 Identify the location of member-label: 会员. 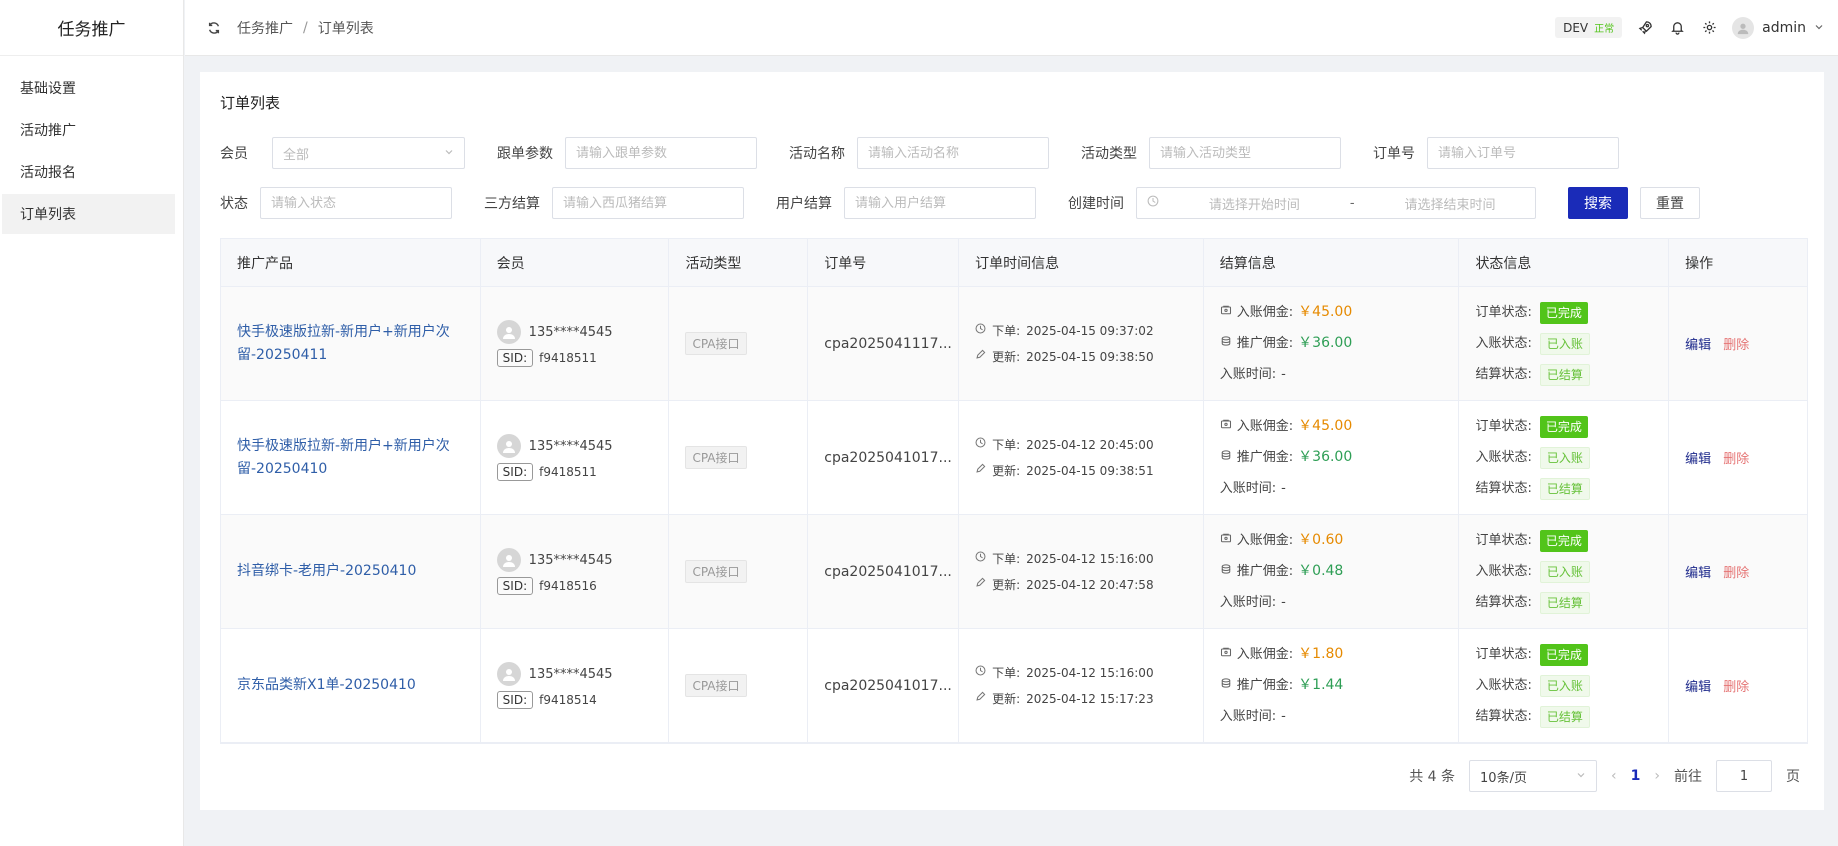
(234, 154).